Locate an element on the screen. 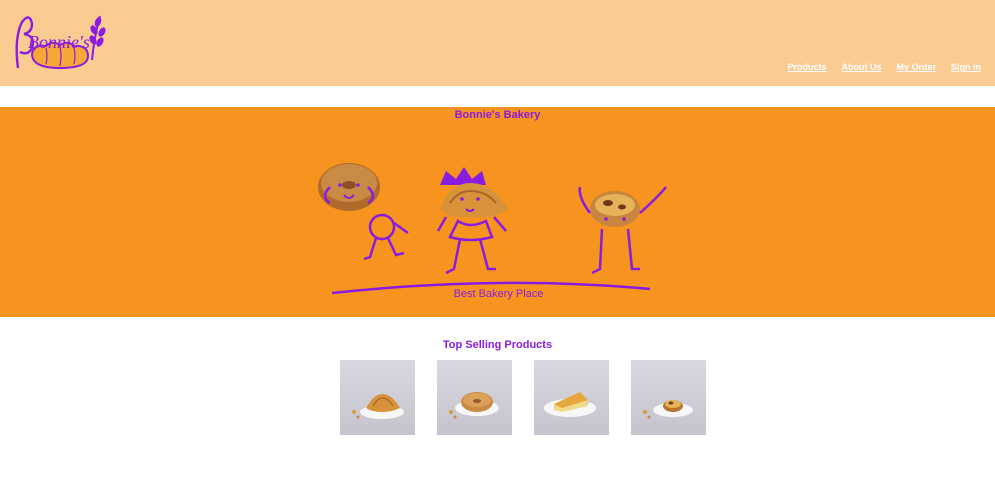 The image size is (995, 503). product-card-bagel is located at coordinates (474, 397).